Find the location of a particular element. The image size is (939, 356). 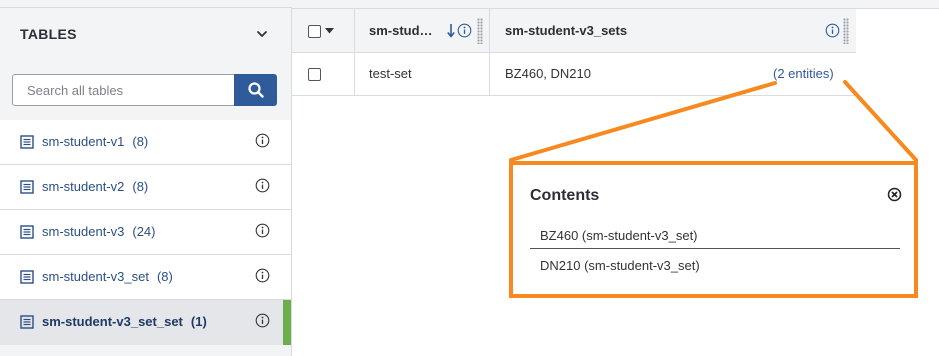

popup-title: Contents is located at coordinates (565, 195).